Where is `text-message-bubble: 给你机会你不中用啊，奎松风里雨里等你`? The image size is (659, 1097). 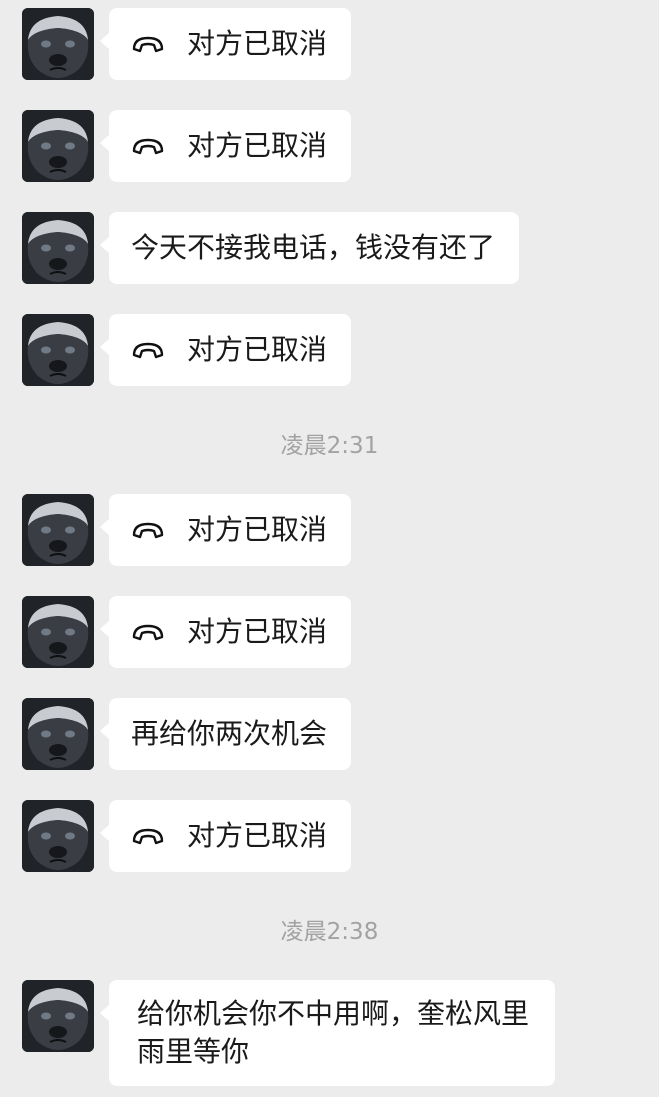
text-message-bubble: 给你机会你不中用啊，奎松风里雨里等你 is located at coordinates (327, 1033).